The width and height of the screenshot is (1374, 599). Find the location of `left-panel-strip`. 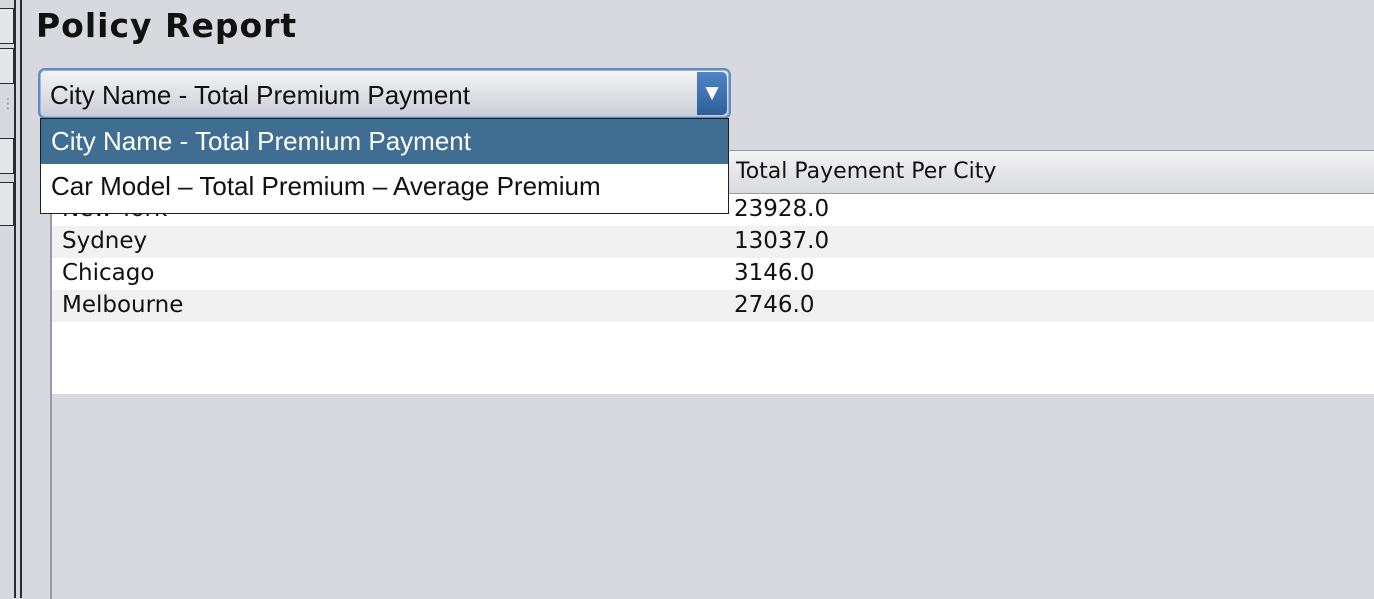

left-panel-strip is located at coordinates (7, 299).